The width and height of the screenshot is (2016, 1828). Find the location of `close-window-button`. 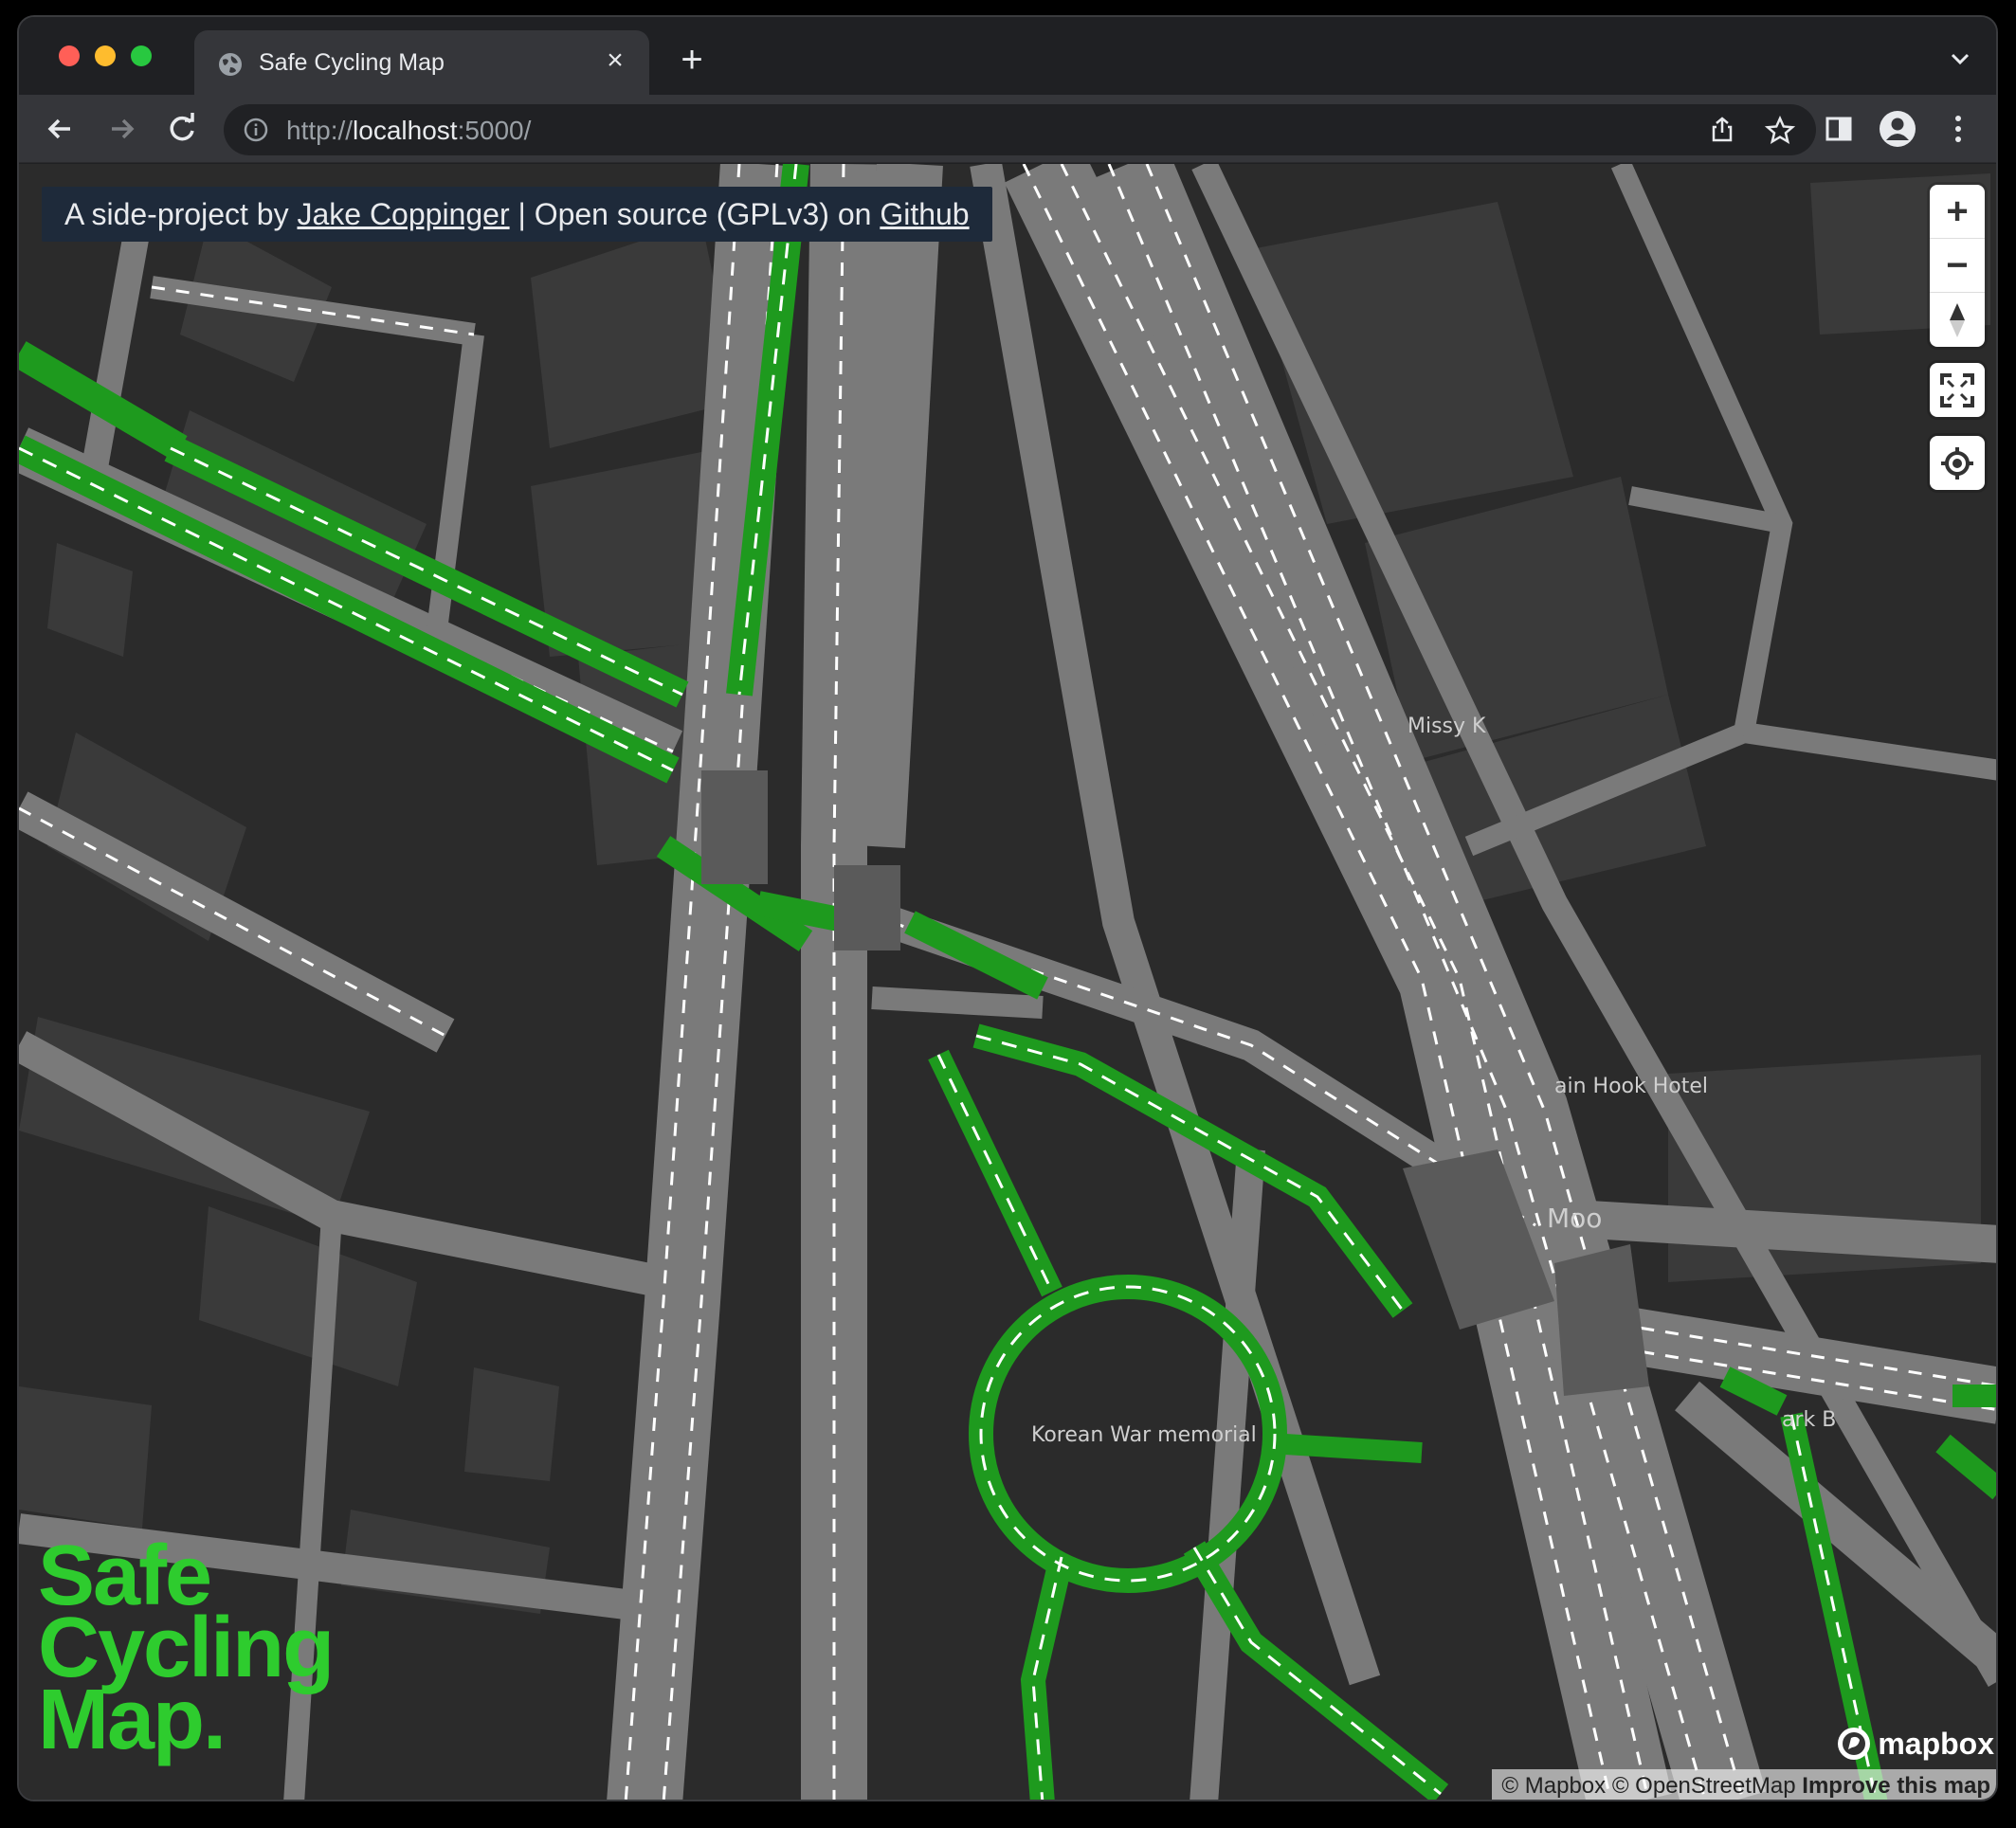

close-window-button is located at coordinates (69, 55).